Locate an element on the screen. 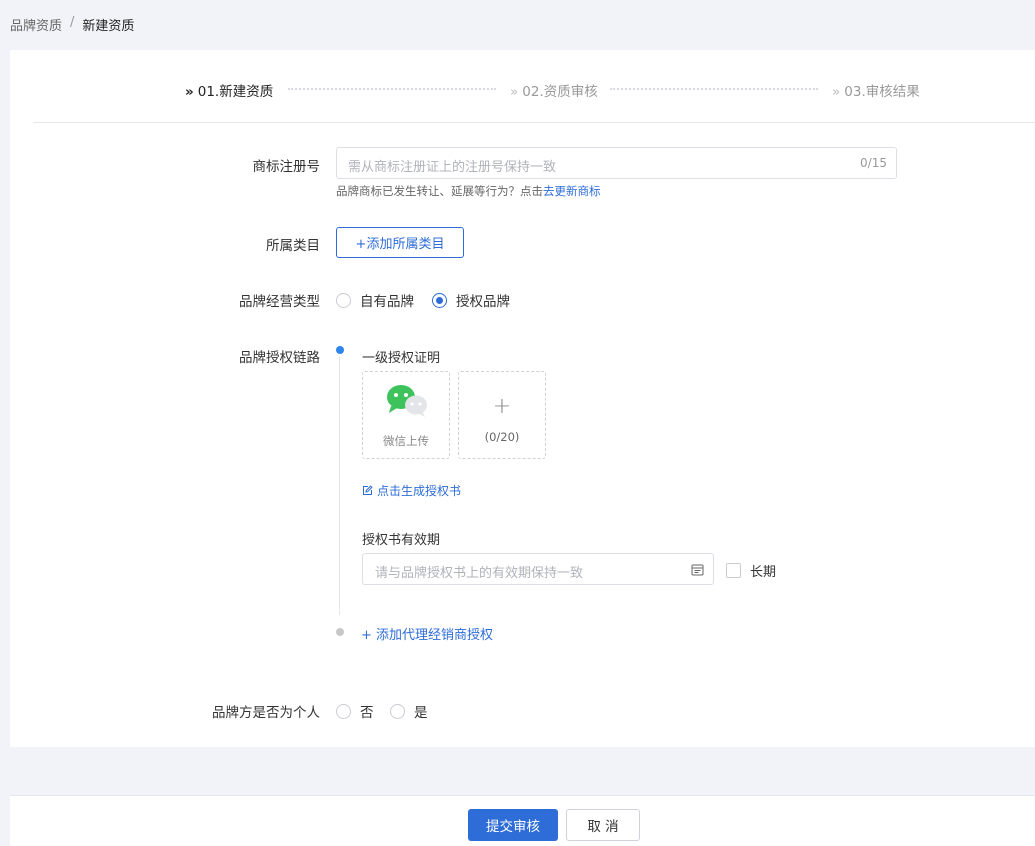  validity-date-input: 请与品牌授权书上的有效期保持一致 is located at coordinates (538, 569).